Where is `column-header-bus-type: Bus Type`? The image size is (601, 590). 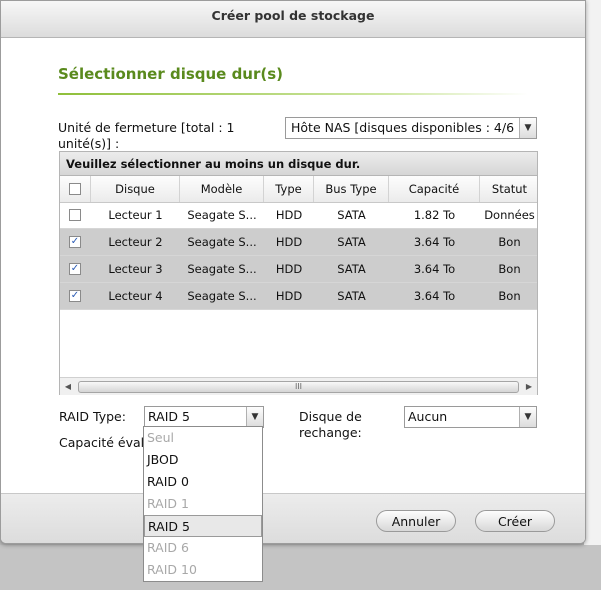 column-header-bus-type: Bus Type is located at coordinates (351, 189).